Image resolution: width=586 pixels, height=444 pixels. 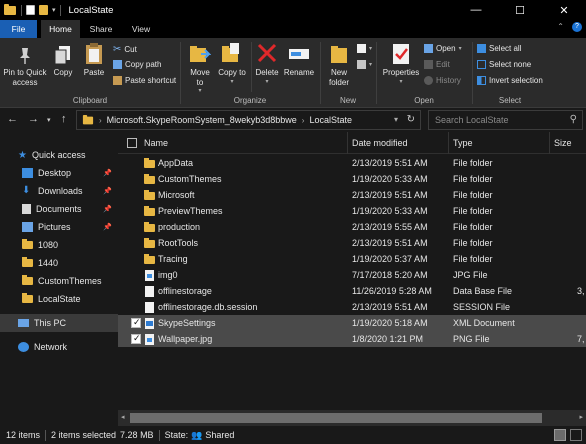 I want to click on nav-item-customthemes: CustomThemes, so click(x=59, y=281).